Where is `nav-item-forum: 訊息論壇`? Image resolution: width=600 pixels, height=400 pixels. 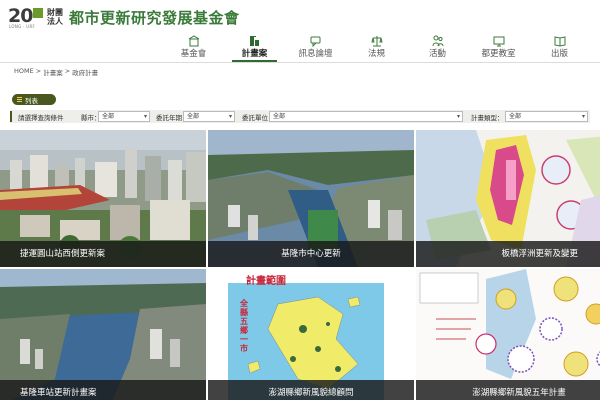
nav-item-forum: 訊息論壇 is located at coordinates (315, 45).